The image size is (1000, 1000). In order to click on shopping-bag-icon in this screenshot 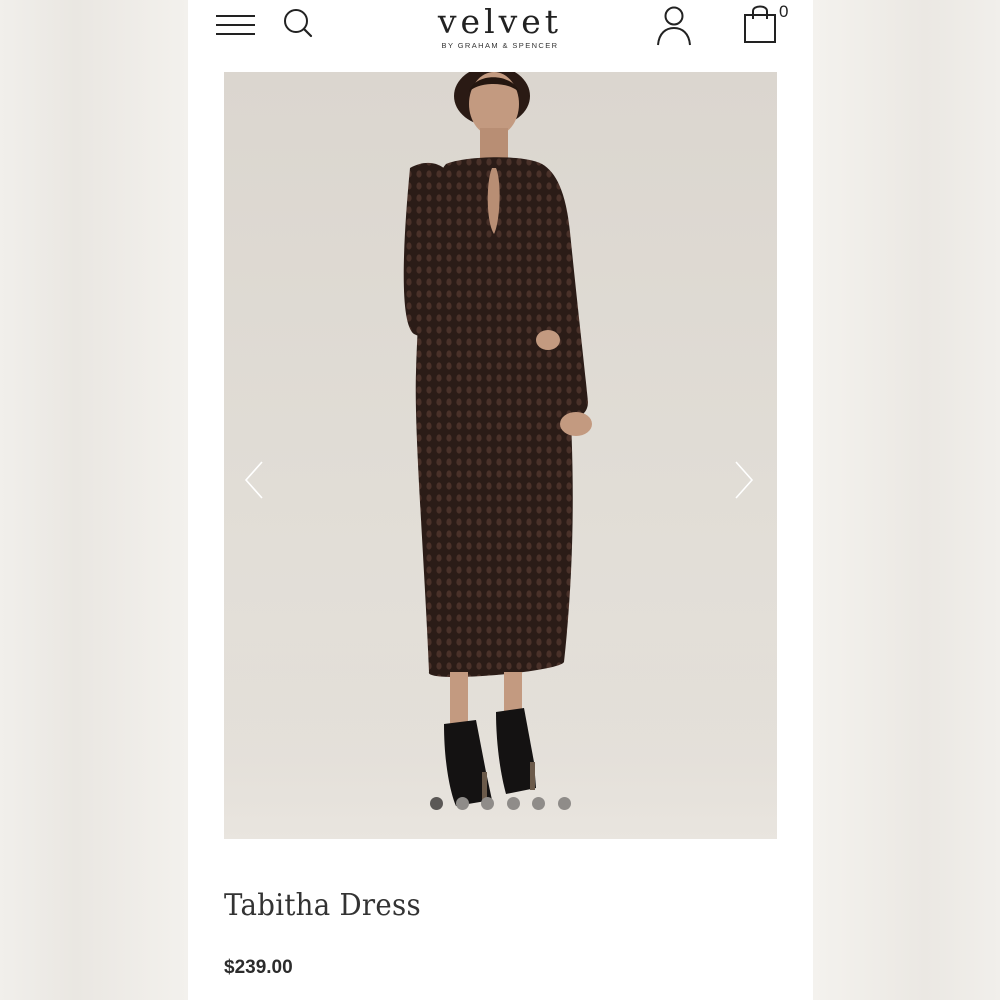, I will do `click(760, 24)`.